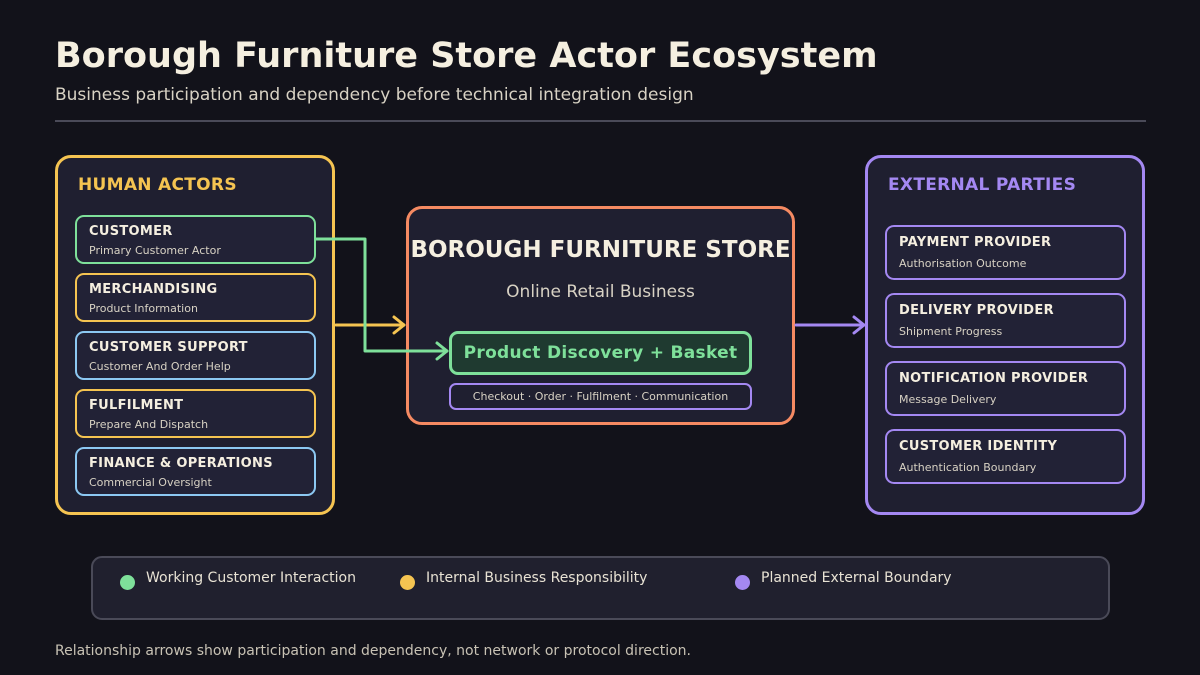 The image size is (1200, 675). What do you see at coordinates (600, 250) in the screenshot?
I see `store-title: BOROUGH FURNITURE STORE` at bounding box center [600, 250].